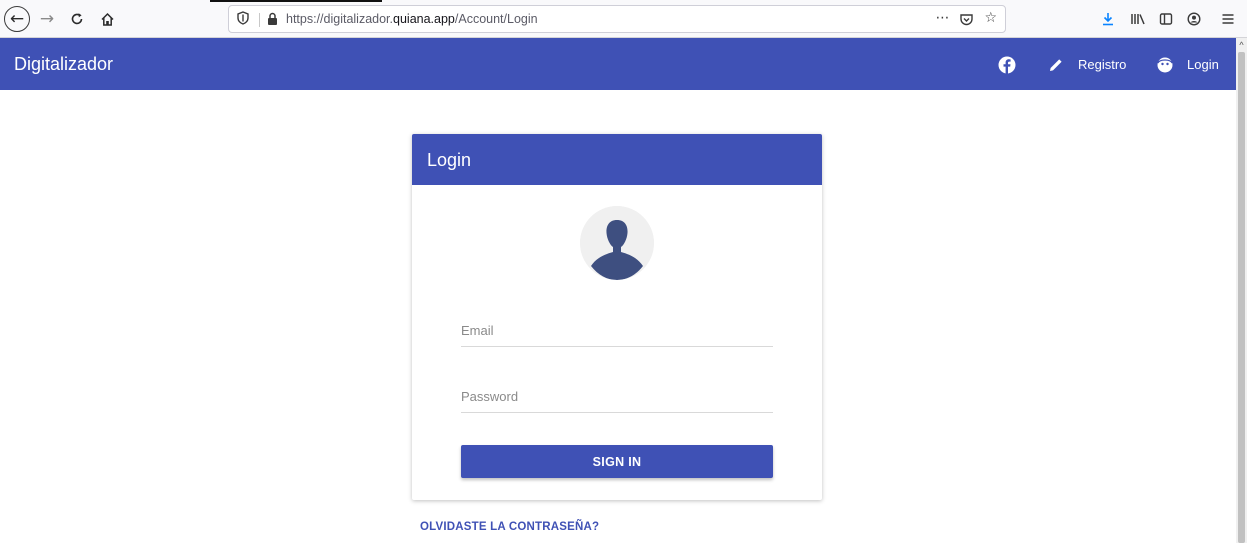  What do you see at coordinates (77, 19) in the screenshot?
I see `reload-icon` at bounding box center [77, 19].